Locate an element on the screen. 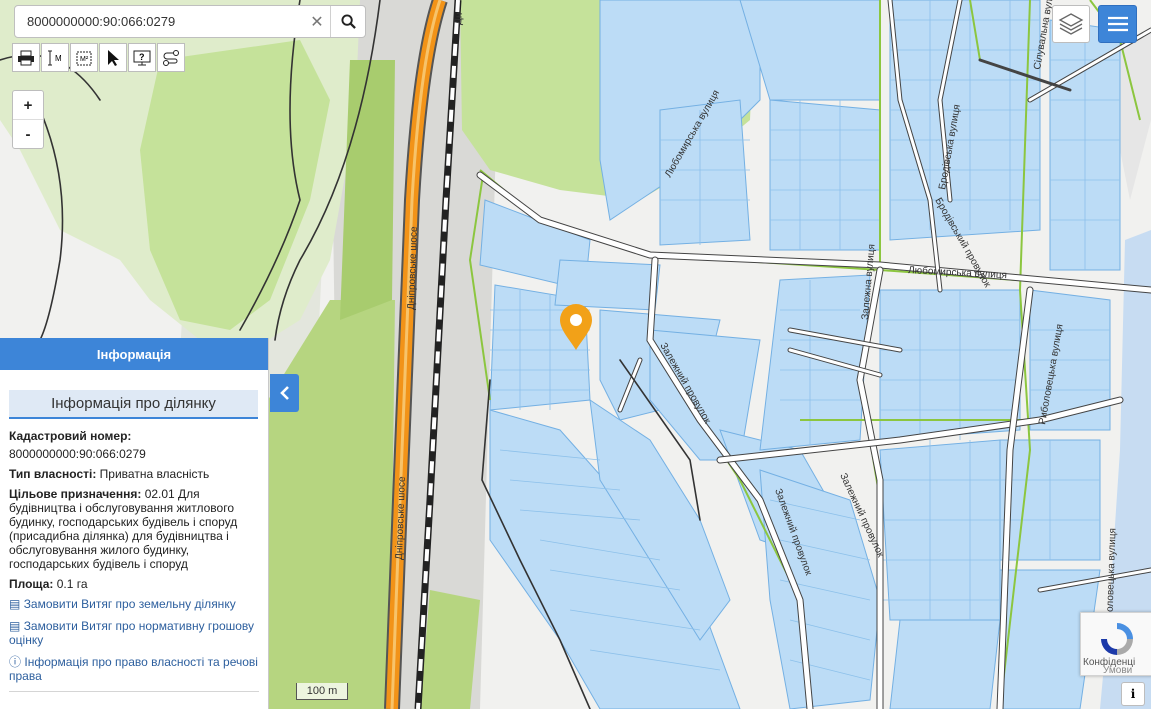  area-value: 0.1 га is located at coordinates (72, 584).